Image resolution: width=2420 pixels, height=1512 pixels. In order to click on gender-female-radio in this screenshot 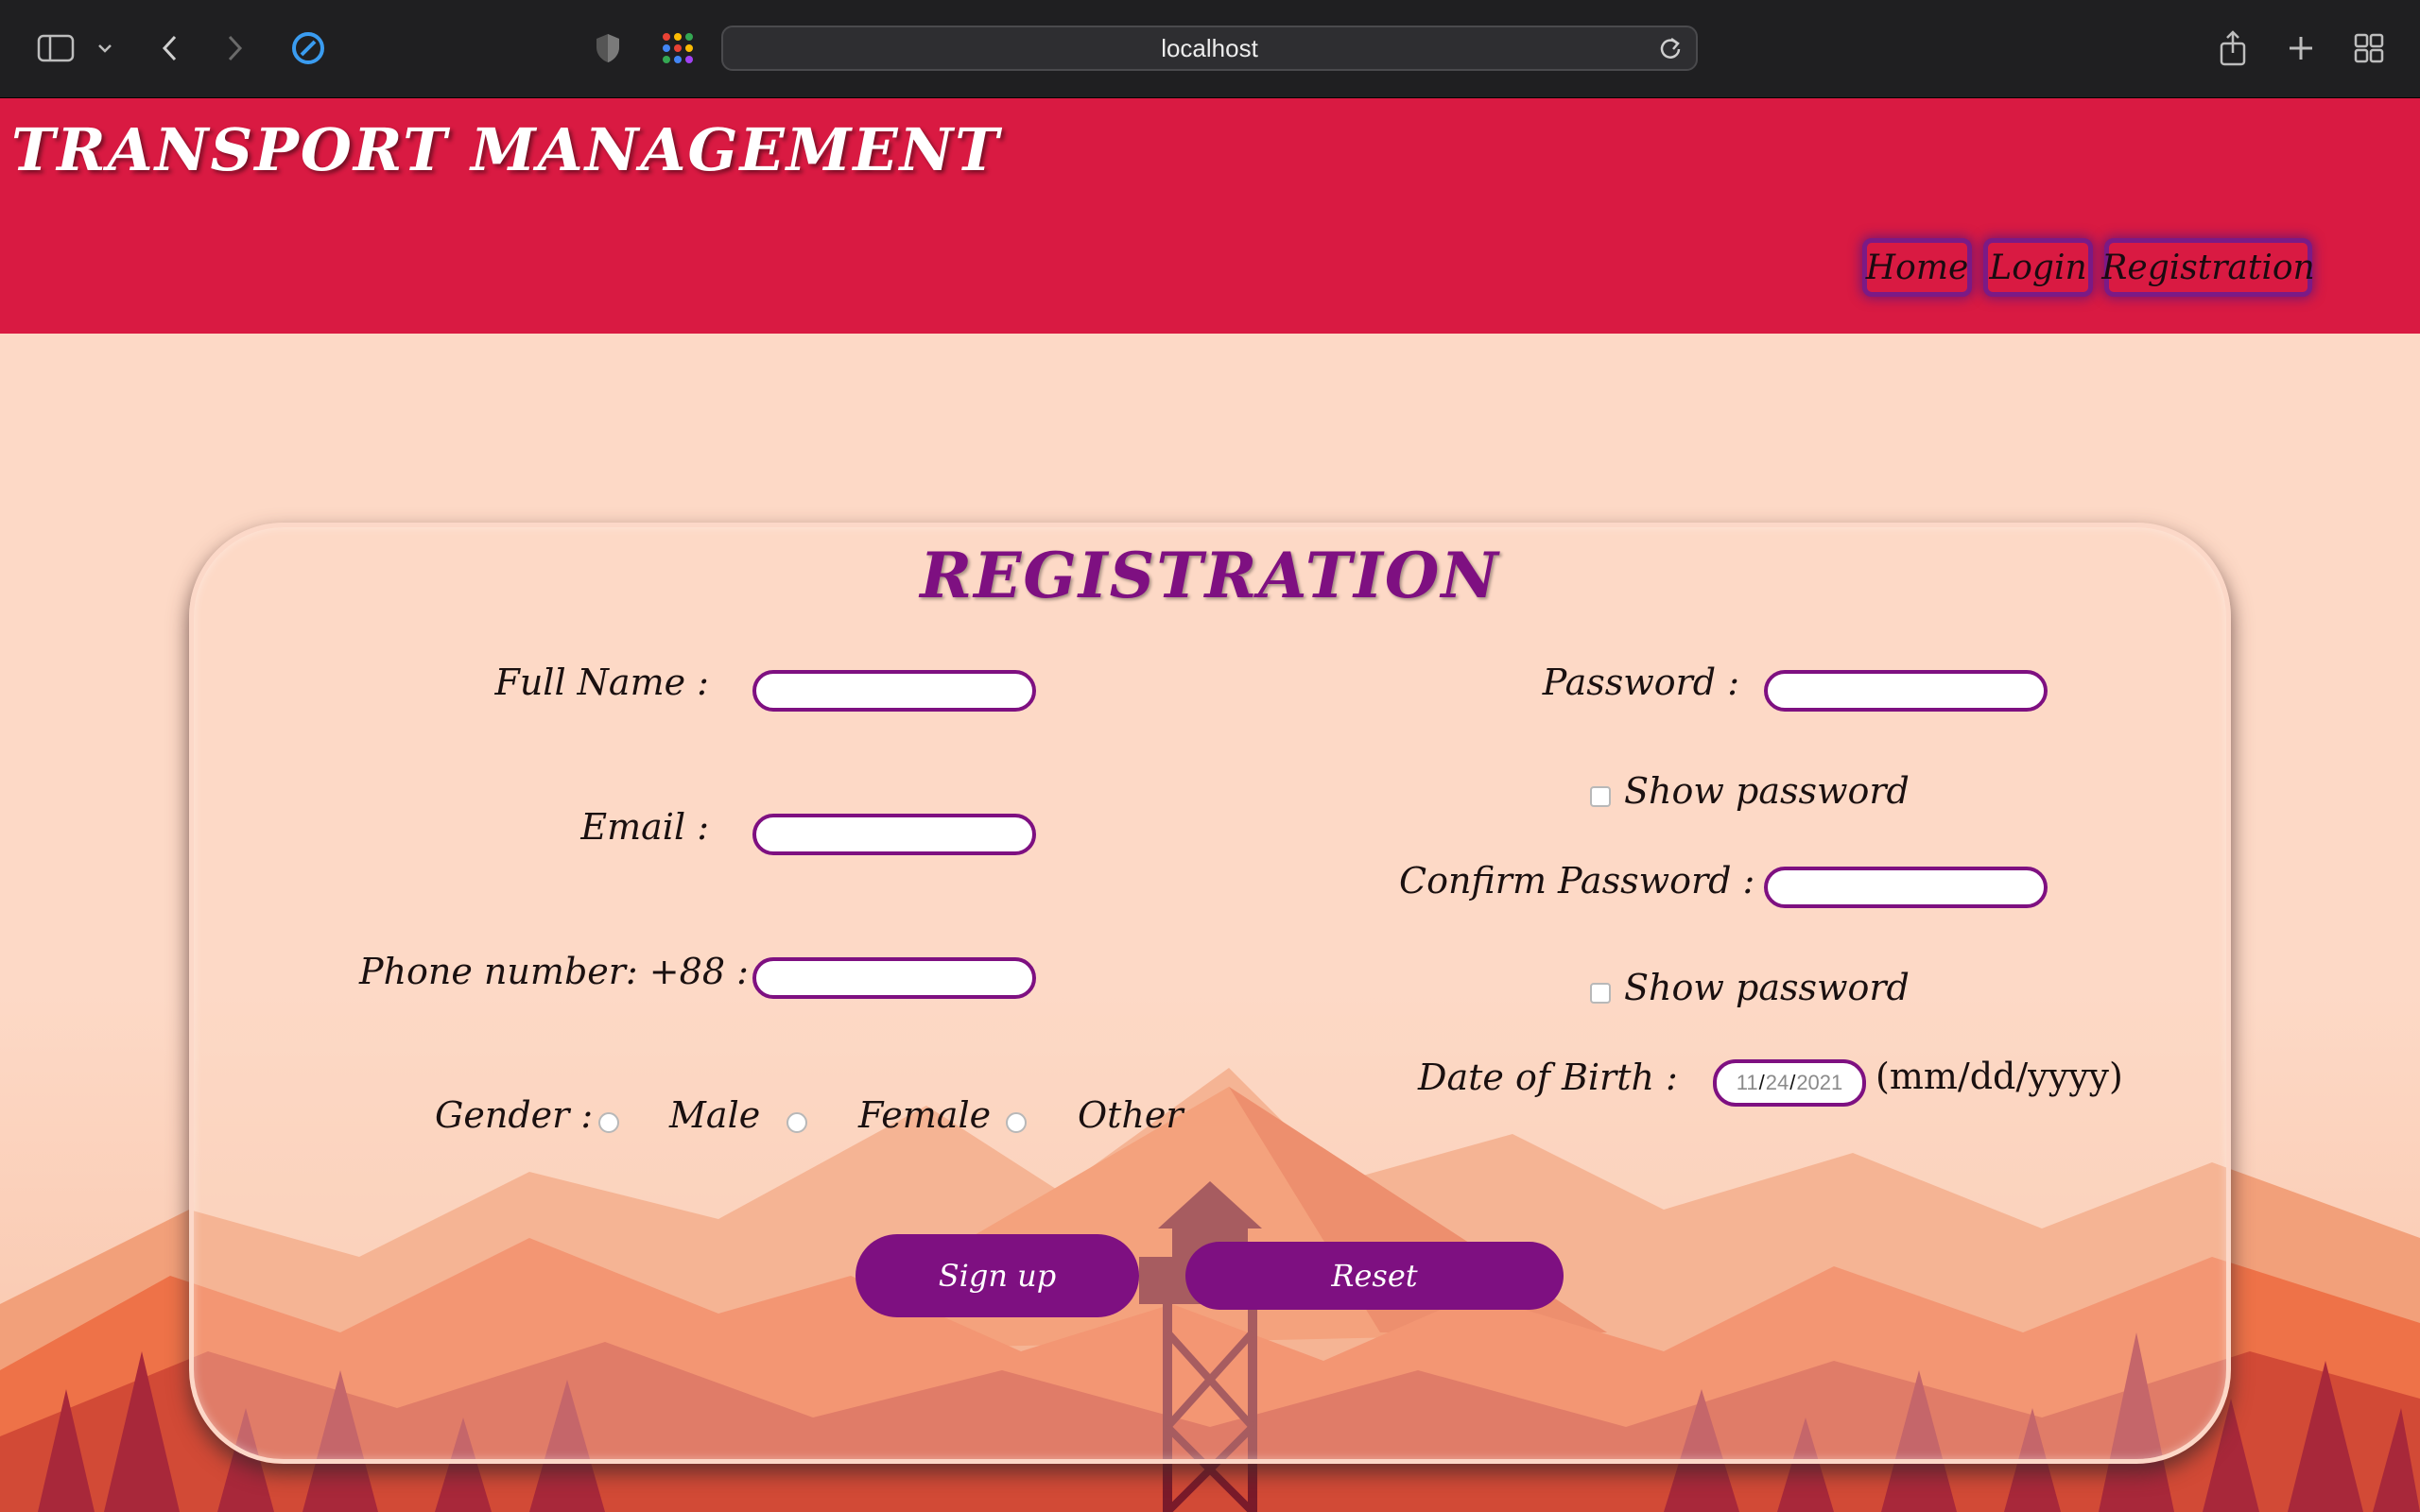, I will do `click(796, 1122)`.